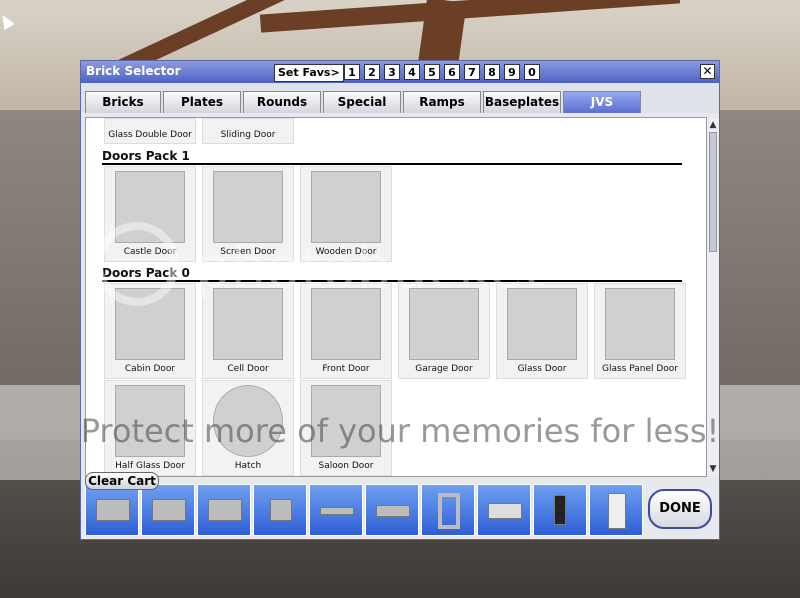 This screenshot has height=598, width=800. I want to click on brick-item-label: Saloon Door, so click(346, 466).